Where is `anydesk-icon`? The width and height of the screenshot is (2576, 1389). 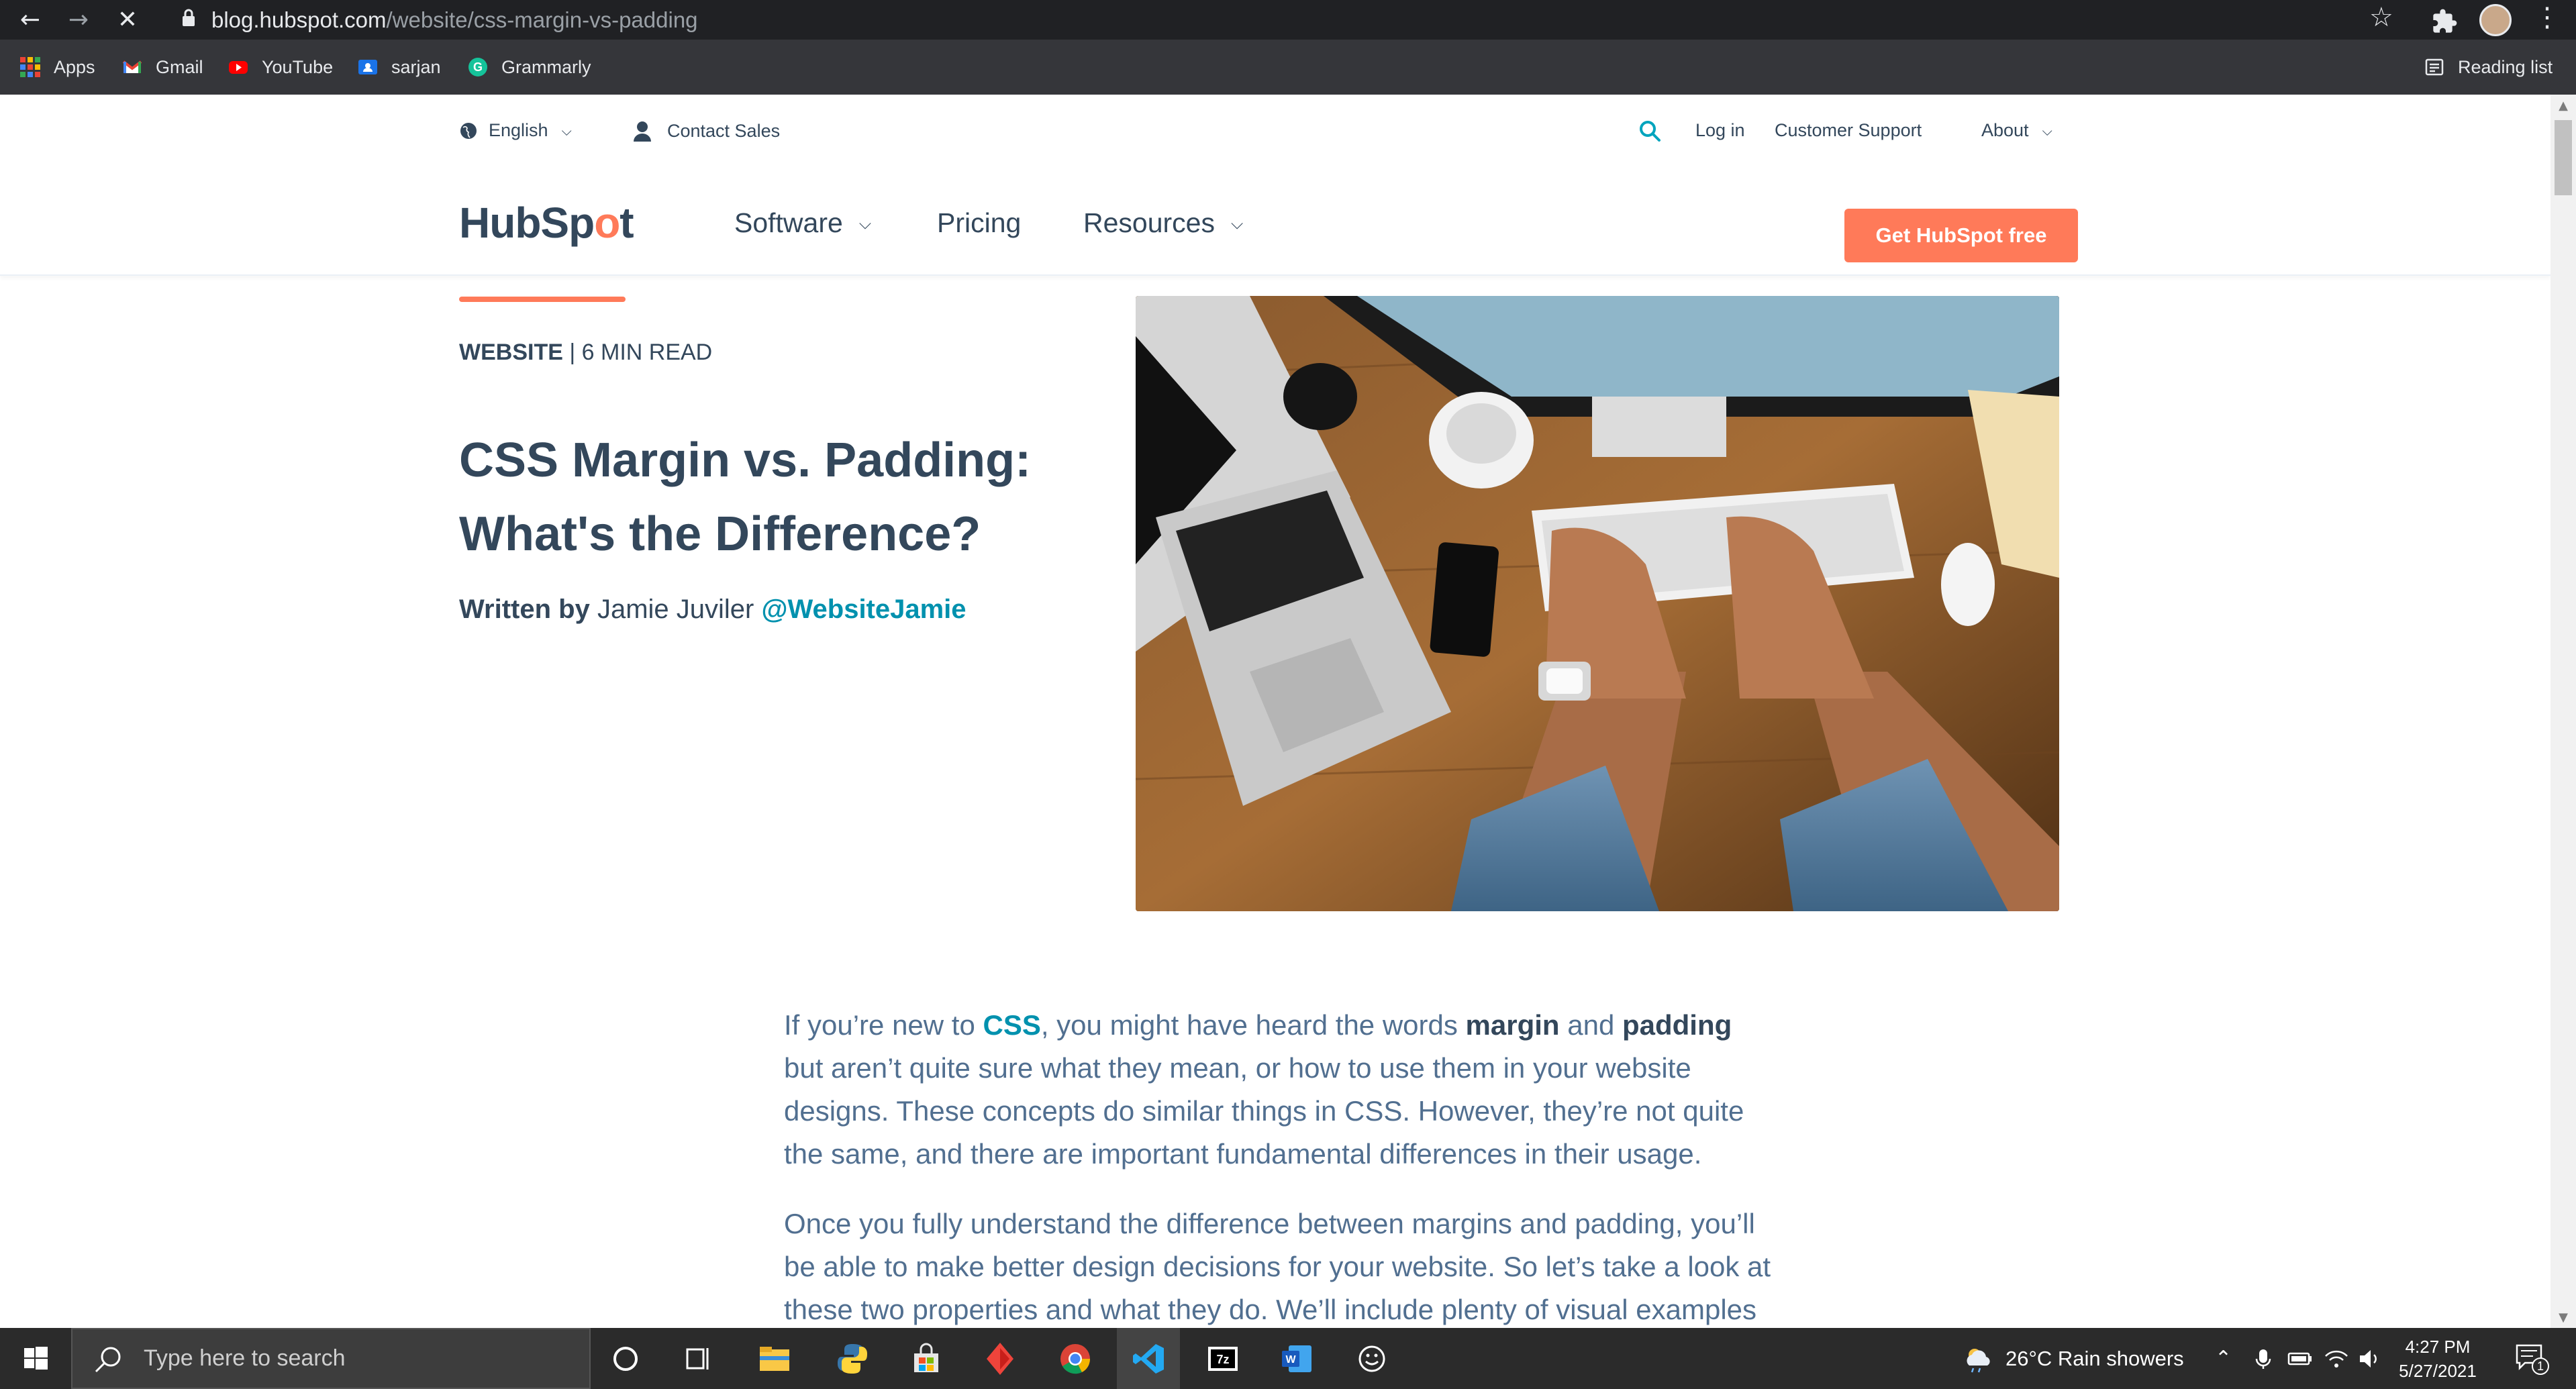 anydesk-icon is located at coordinates (1000, 1359).